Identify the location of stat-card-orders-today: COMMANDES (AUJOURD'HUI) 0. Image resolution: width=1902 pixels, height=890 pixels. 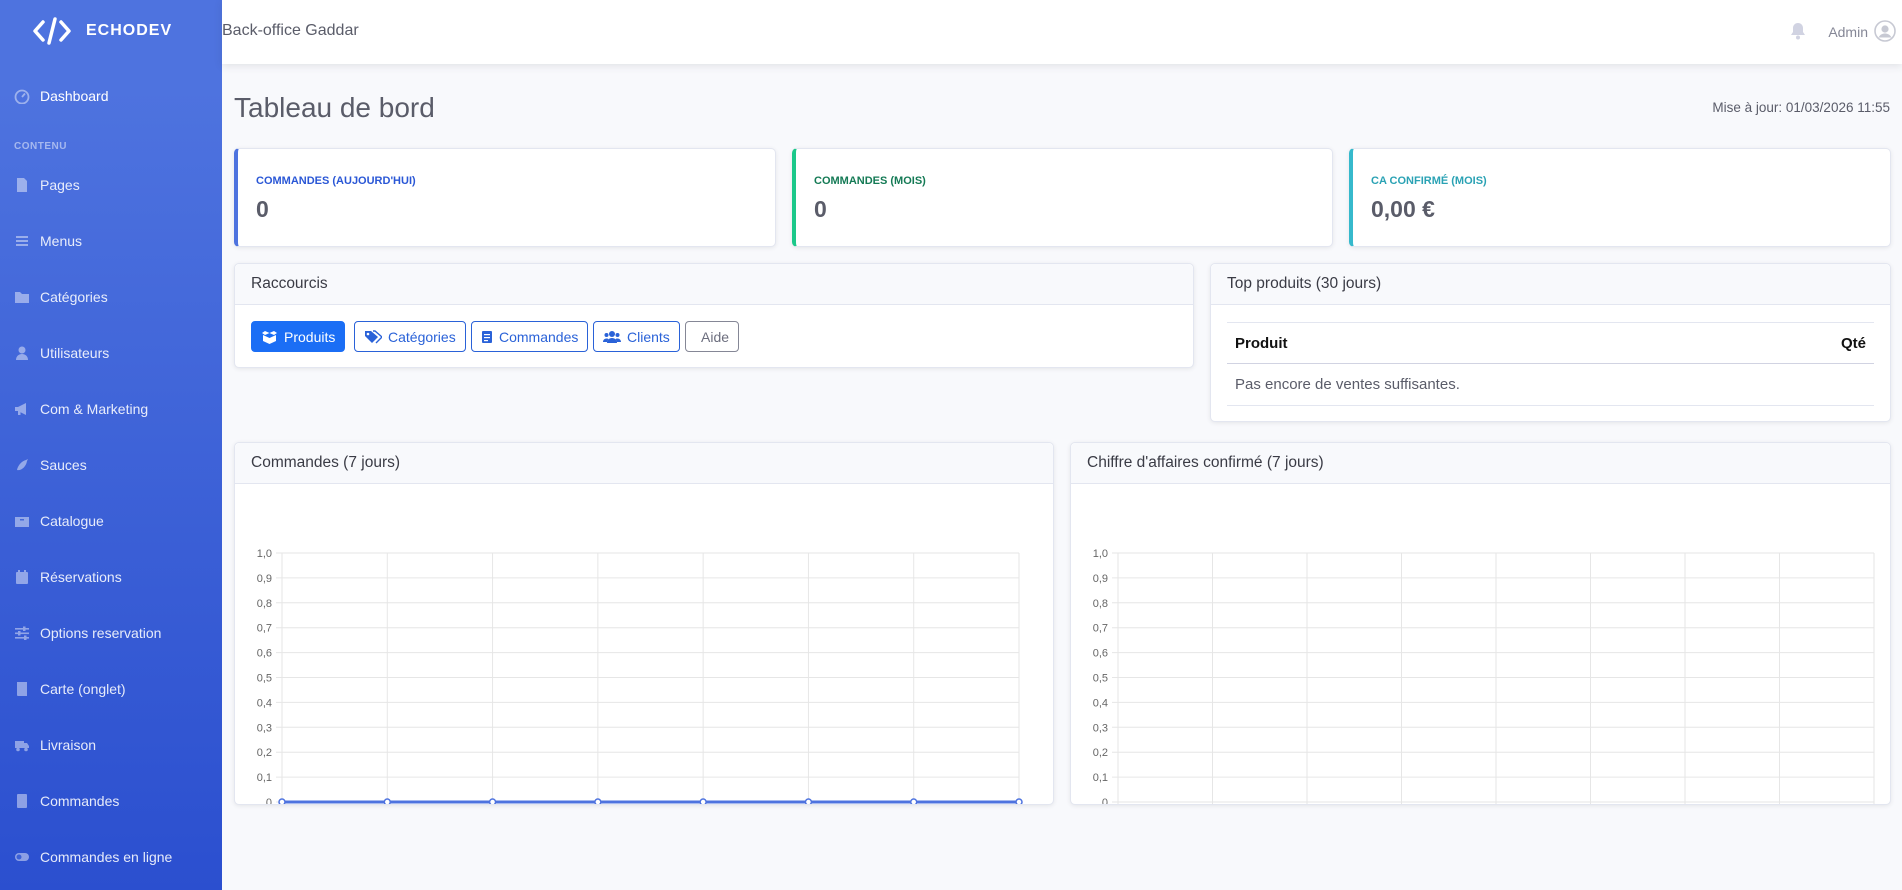
(505, 197).